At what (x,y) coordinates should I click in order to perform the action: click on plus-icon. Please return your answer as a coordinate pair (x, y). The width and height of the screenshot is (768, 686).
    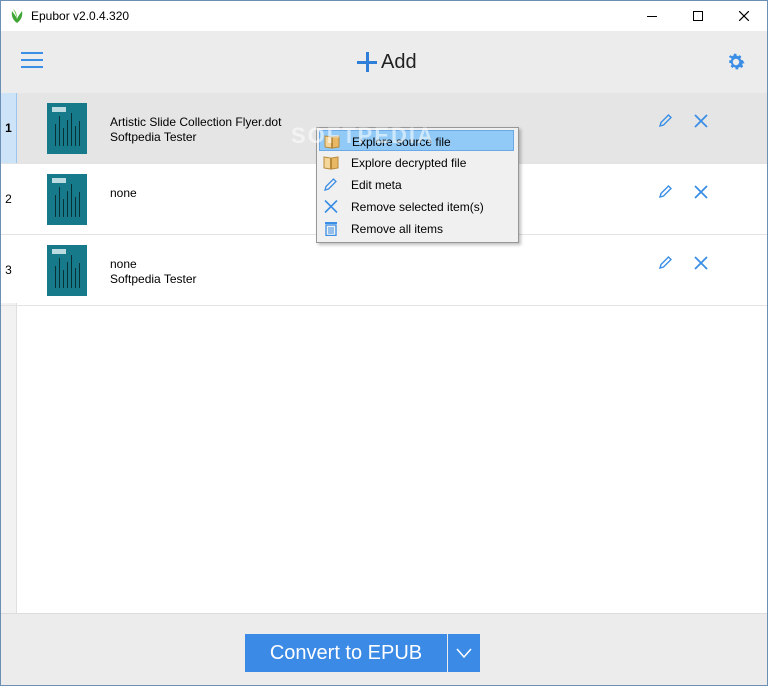
    Looking at the image, I should click on (367, 62).